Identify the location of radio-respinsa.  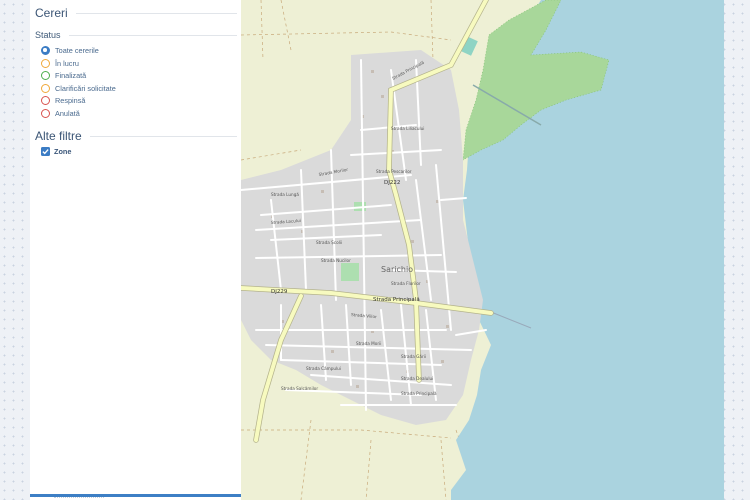
(45, 100).